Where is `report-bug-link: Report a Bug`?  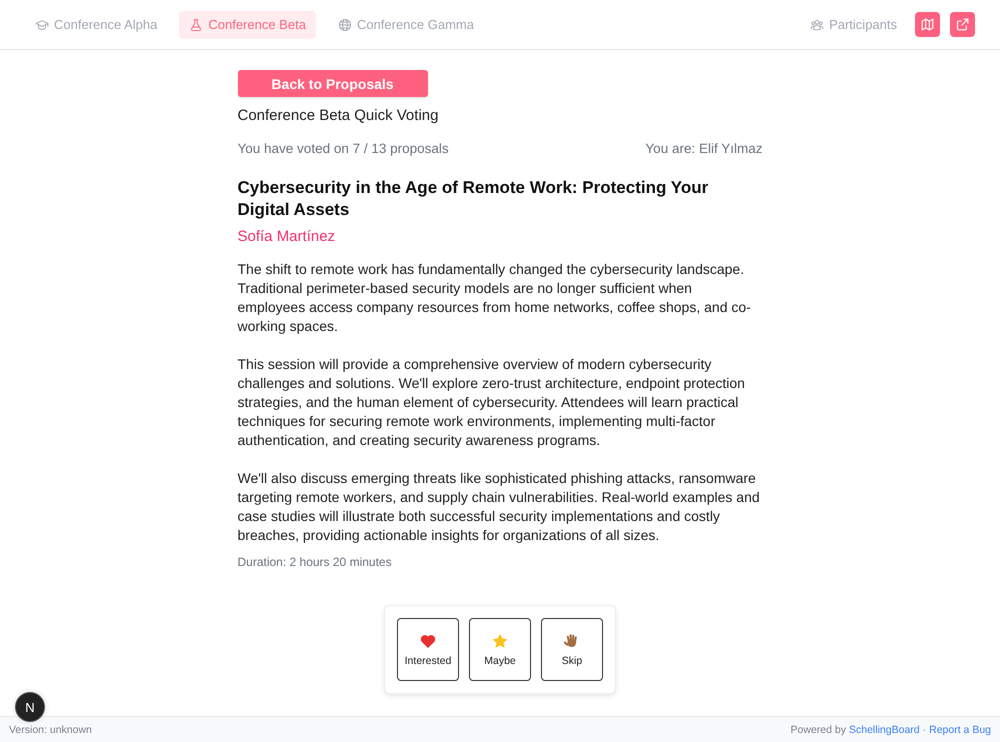 report-bug-link: Report a Bug is located at coordinates (960, 730).